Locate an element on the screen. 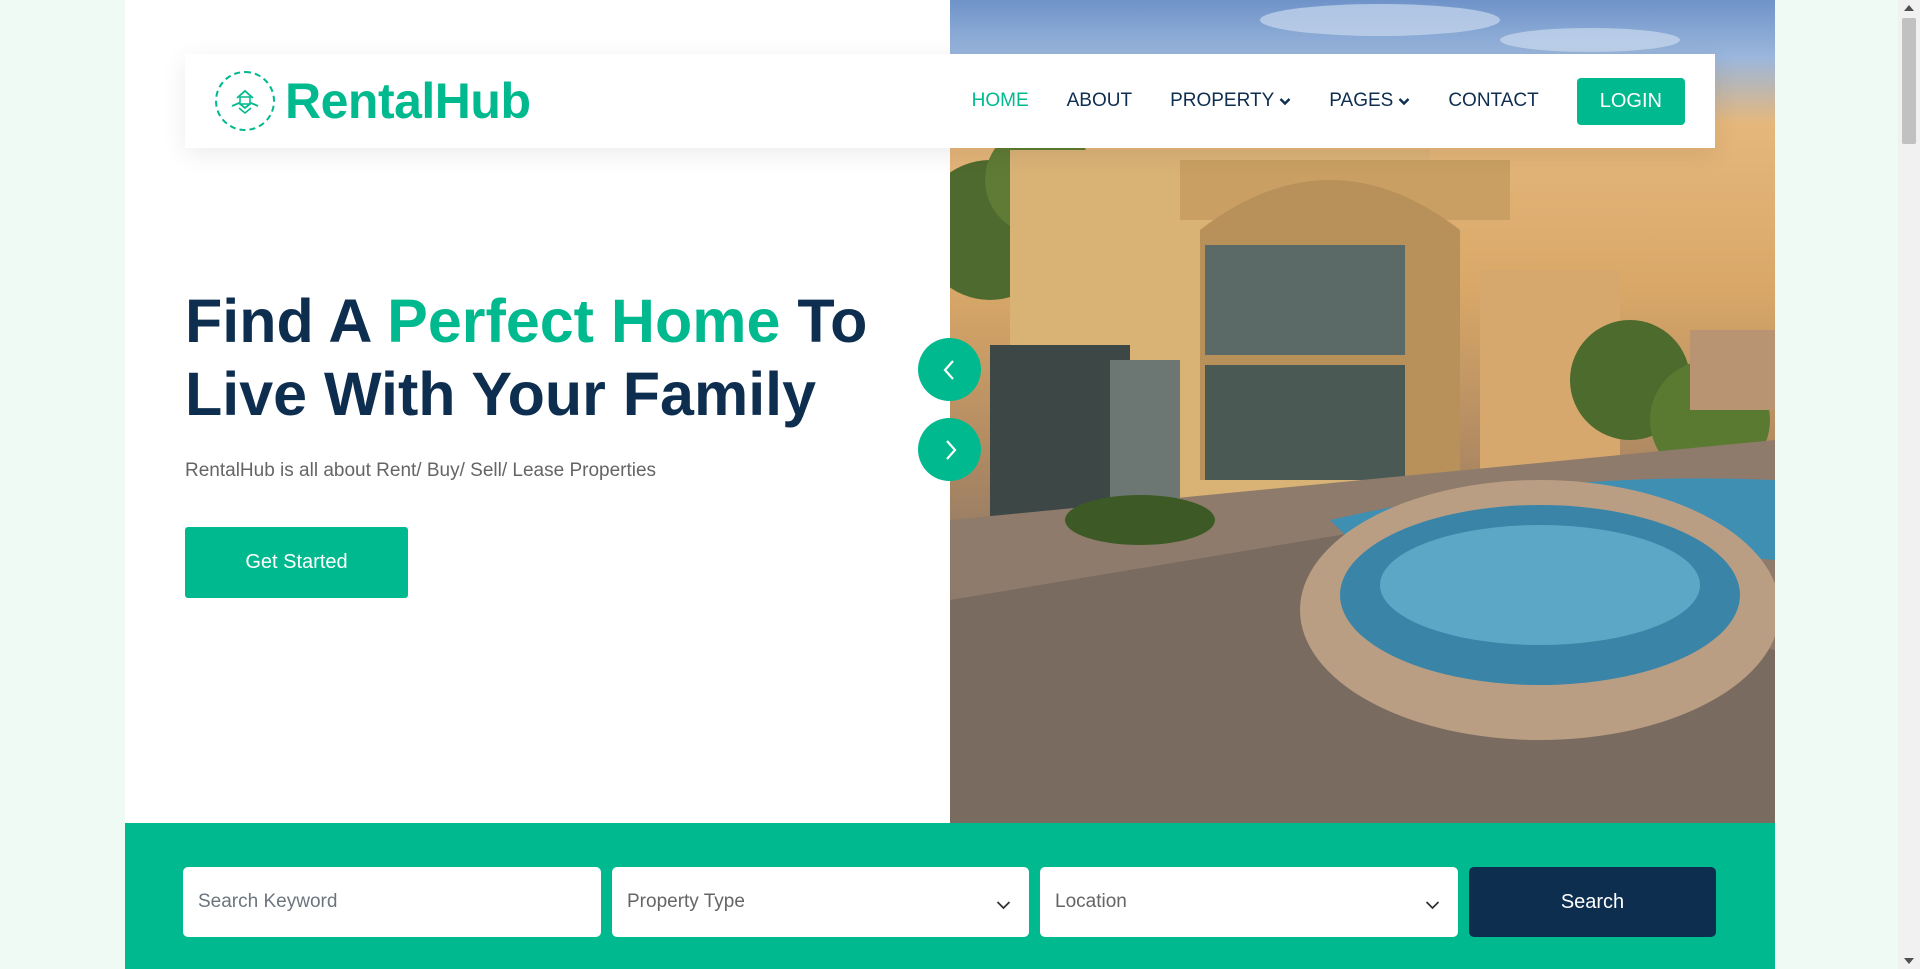 This screenshot has width=1920, height=969. brand-name: RentalHub is located at coordinates (408, 101).